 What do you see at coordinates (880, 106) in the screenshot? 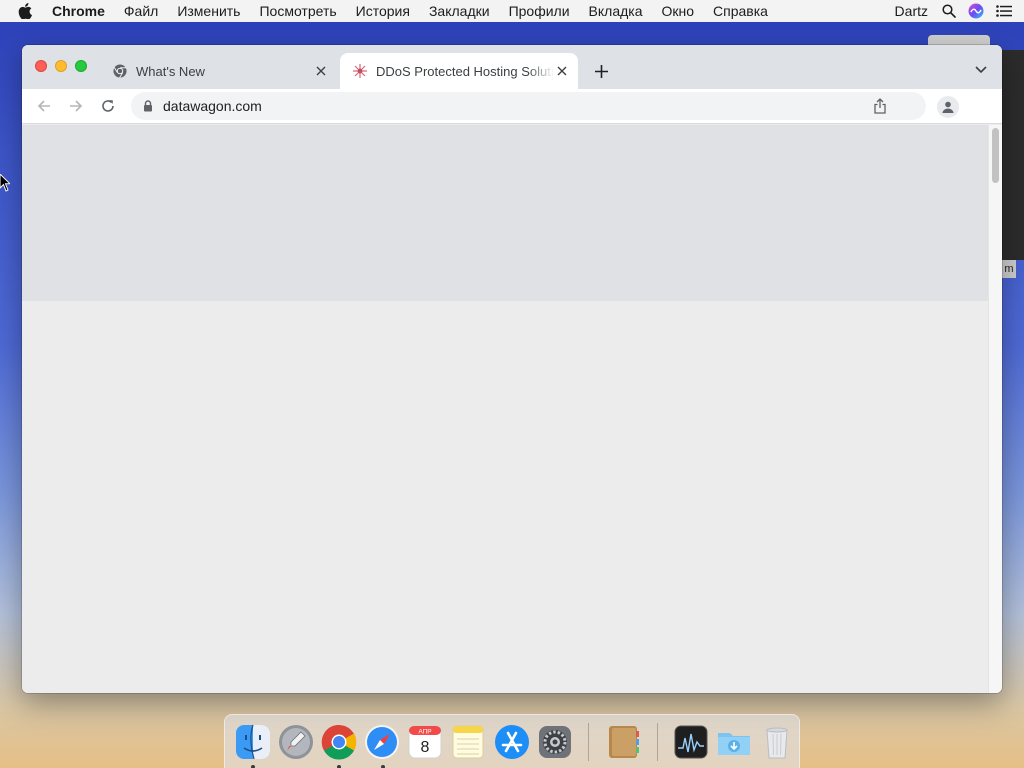
I see `share-icon` at bounding box center [880, 106].